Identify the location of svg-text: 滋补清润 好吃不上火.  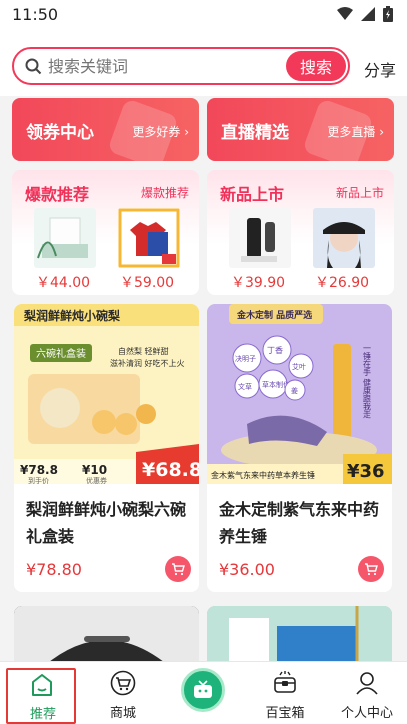
(147, 363).